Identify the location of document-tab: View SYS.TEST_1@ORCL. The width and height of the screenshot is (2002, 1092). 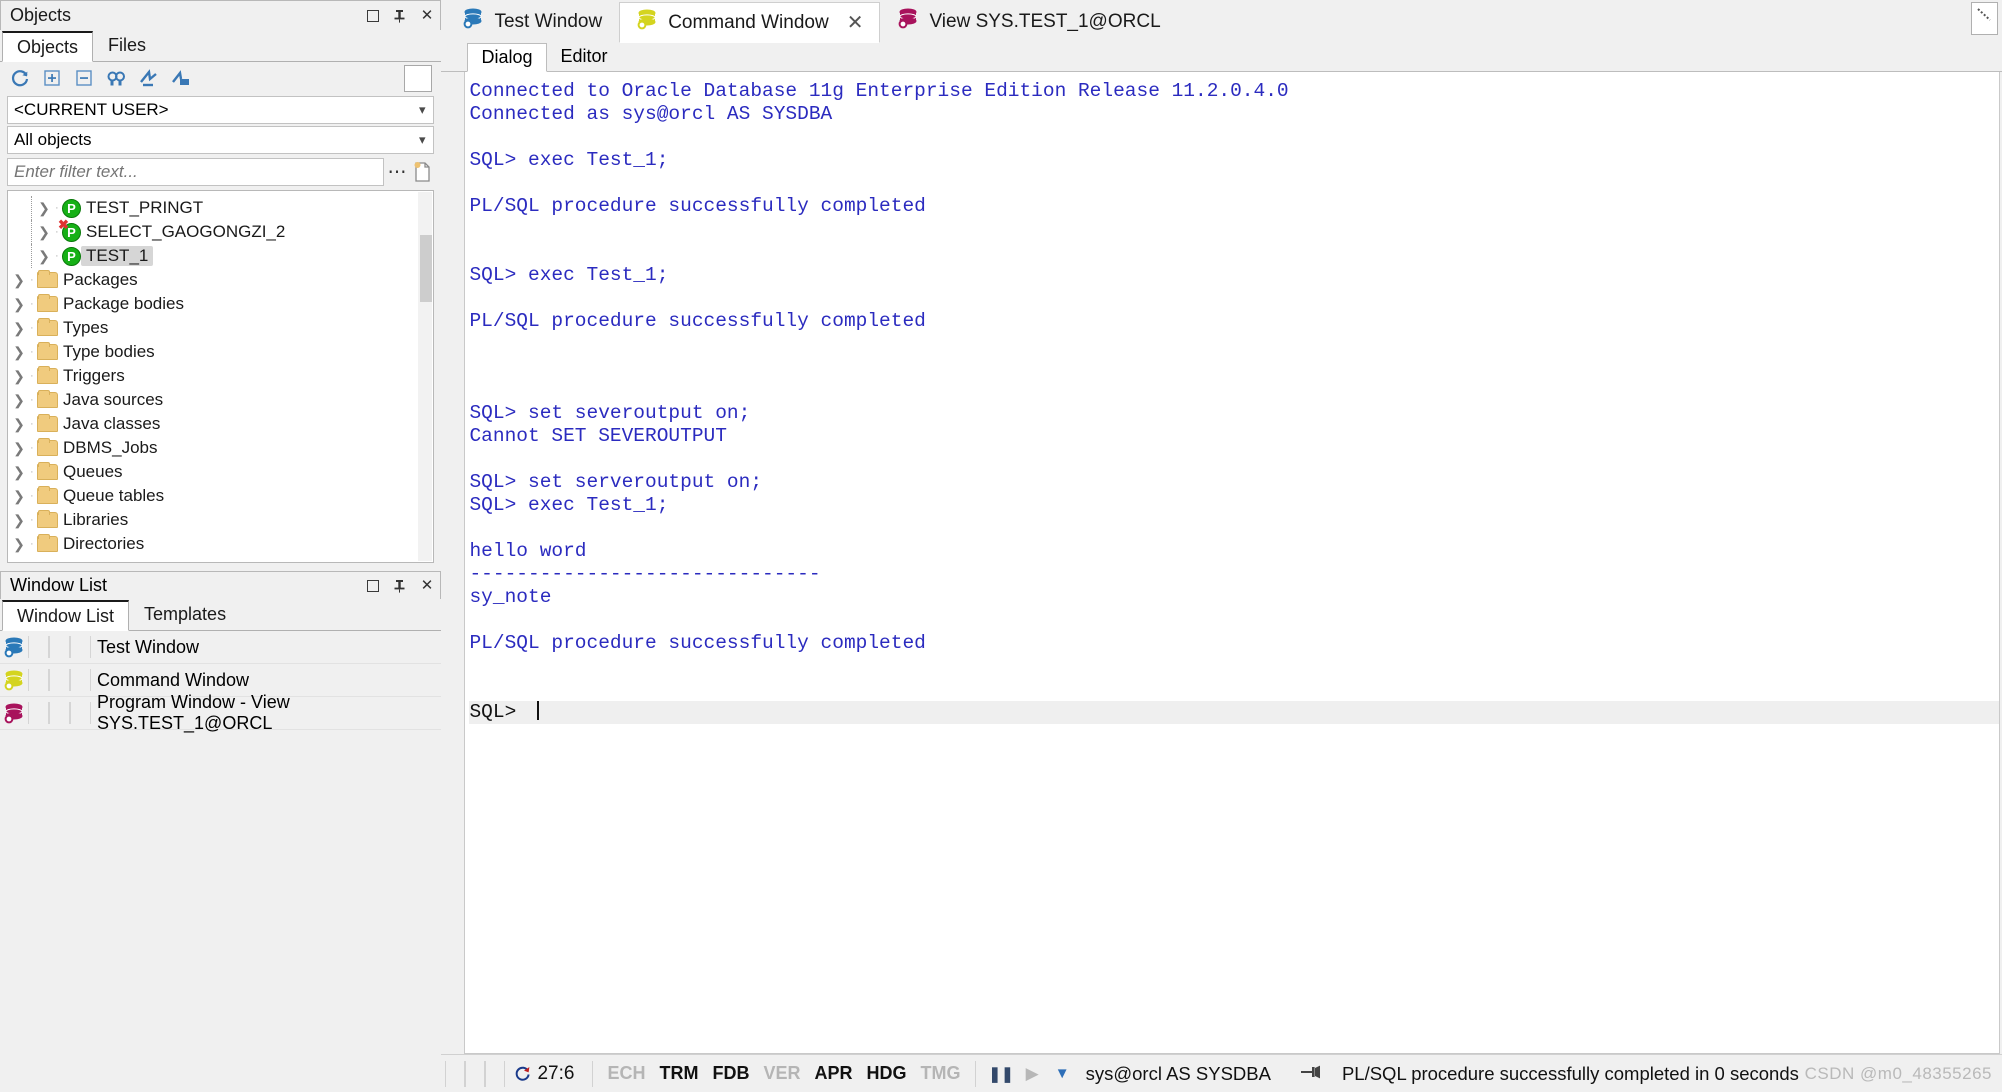
(1029, 21).